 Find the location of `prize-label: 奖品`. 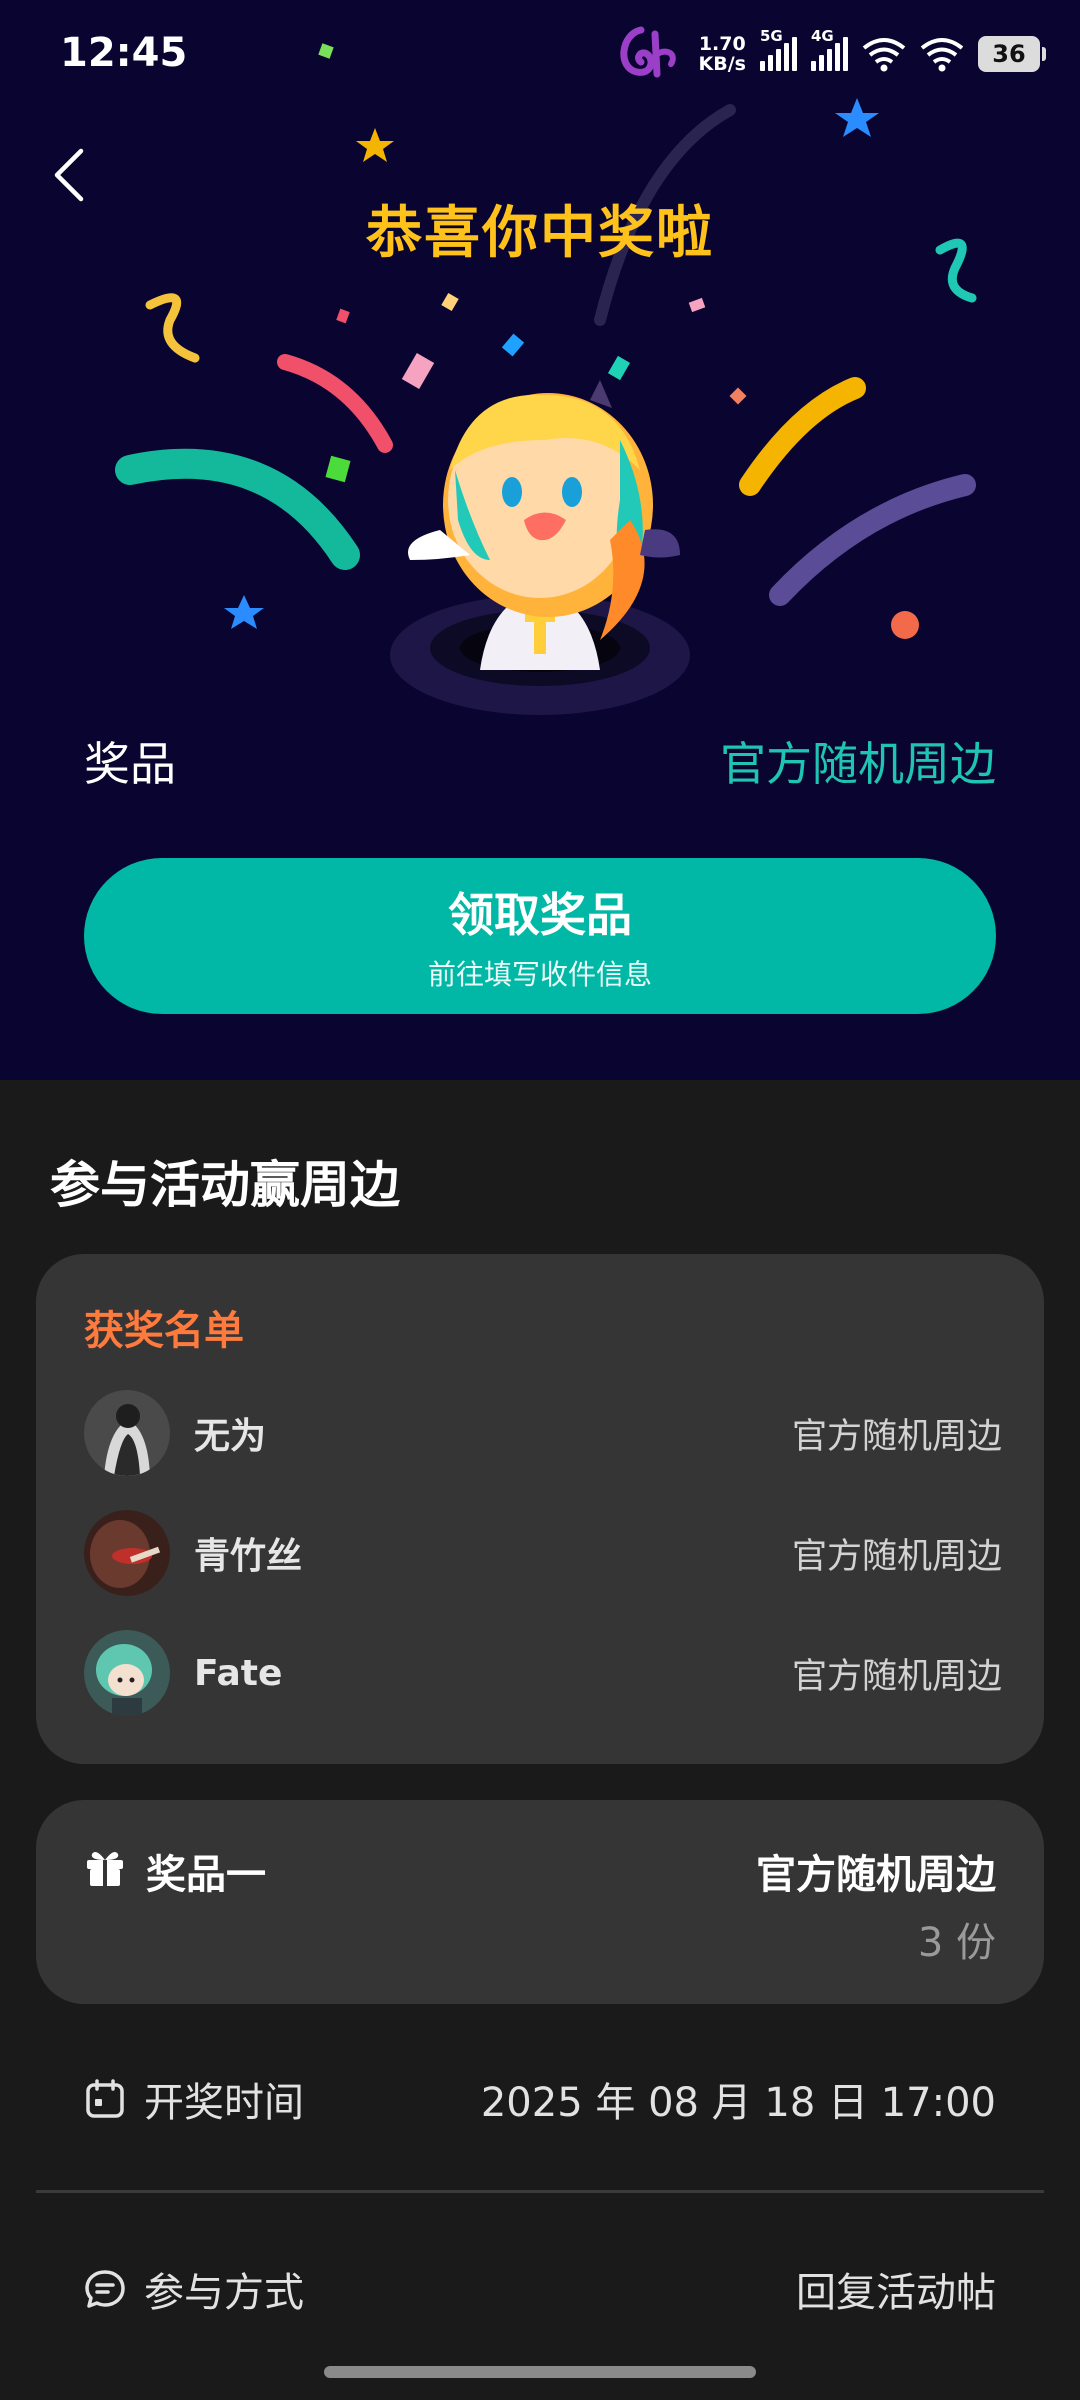

prize-label: 奖品 is located at coordinates (130, 764).